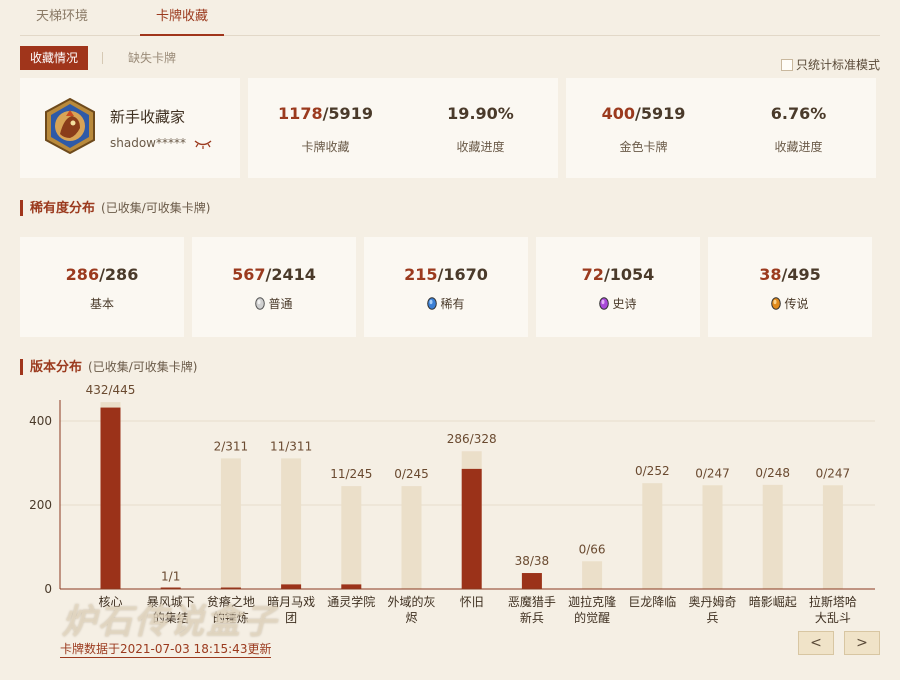 This screenshot has width=900, height=680. I want to click on card-collection-stats: 1178/5919 卡牌收藏 19.90% 收藏进度, so click(403, 128).